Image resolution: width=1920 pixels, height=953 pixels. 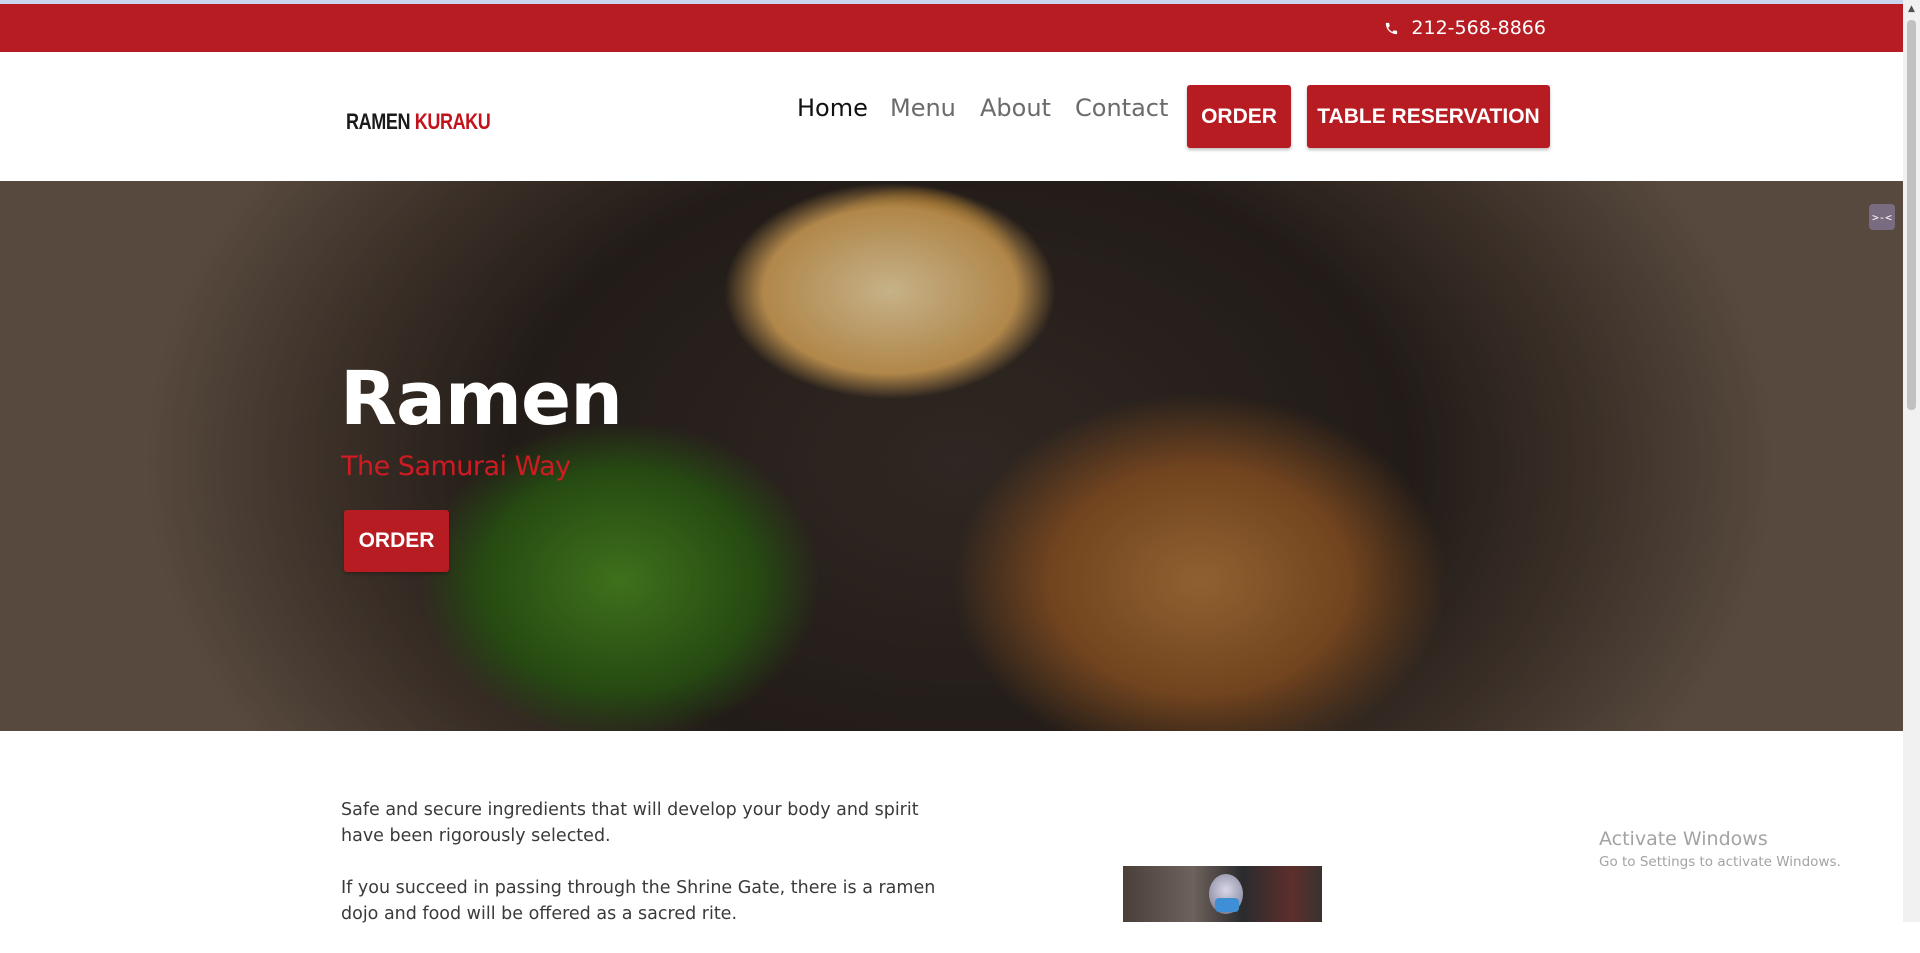 What do you see at coordinates (1239, 116) in the screenshot?
I see `order-button: ORDER` at bounding box center [1239, 116].